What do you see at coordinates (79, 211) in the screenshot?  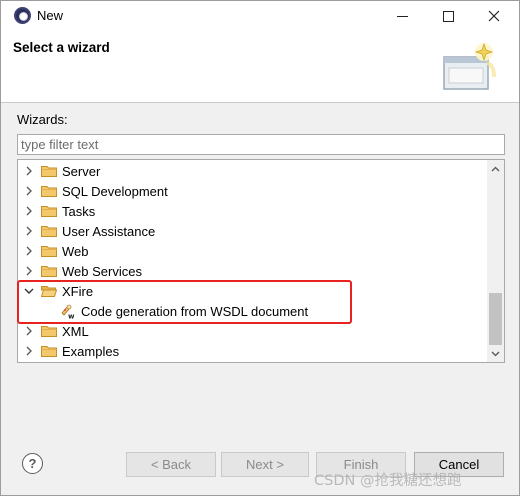 I see `tree-item-label: Tasks` at bounding box center [79, 211].